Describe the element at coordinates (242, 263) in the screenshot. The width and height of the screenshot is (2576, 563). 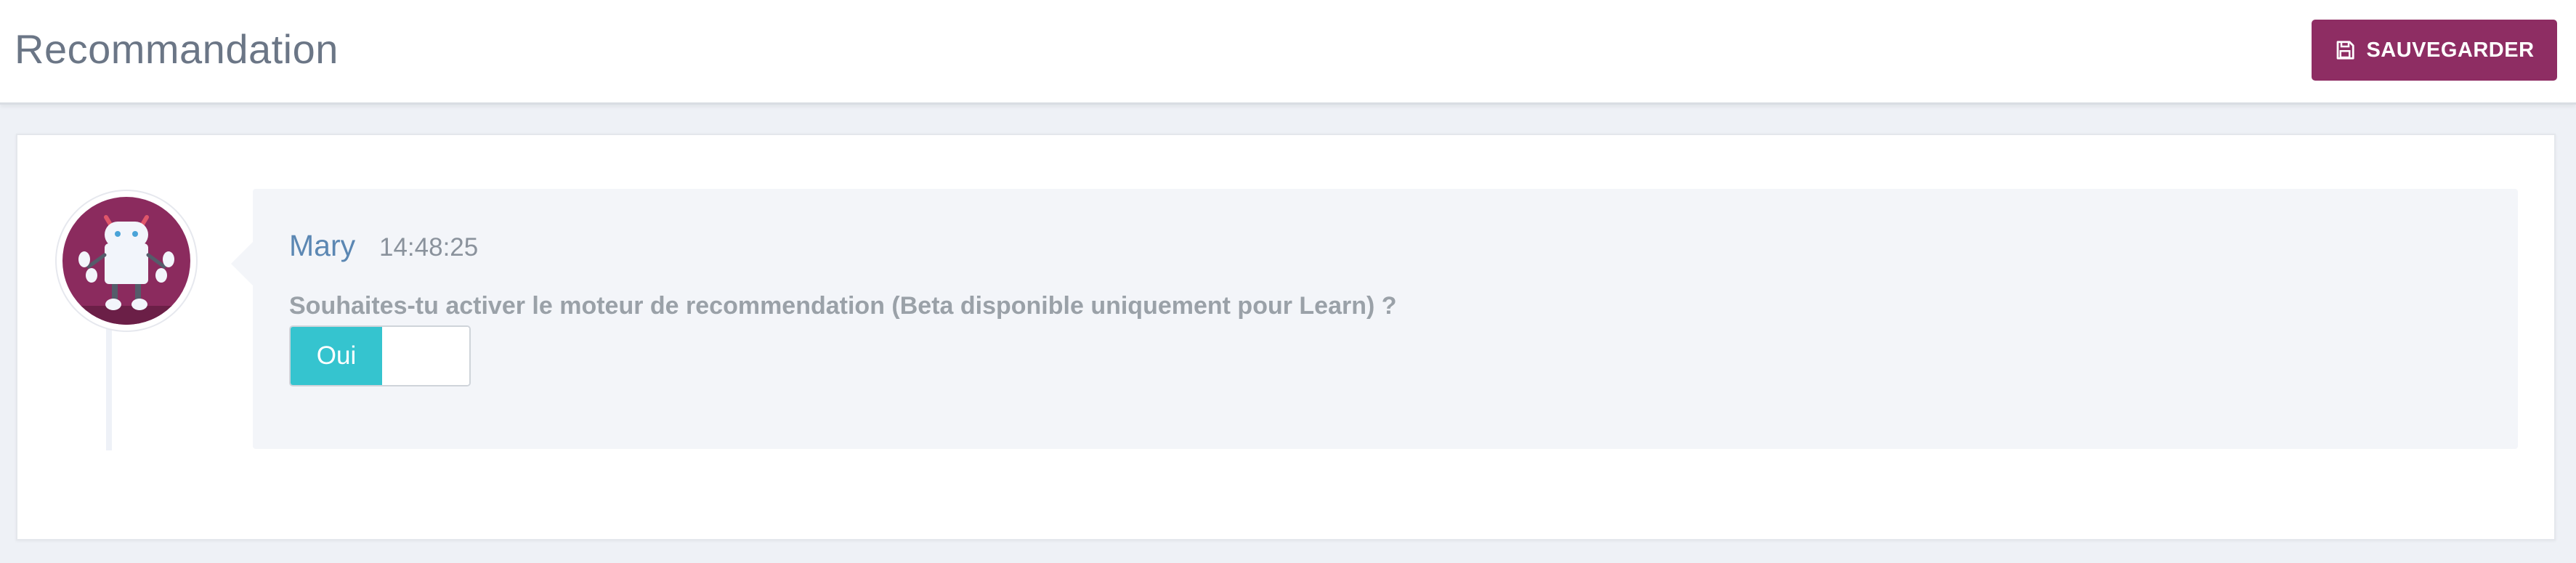
I see `bubble-arrow` at that location.